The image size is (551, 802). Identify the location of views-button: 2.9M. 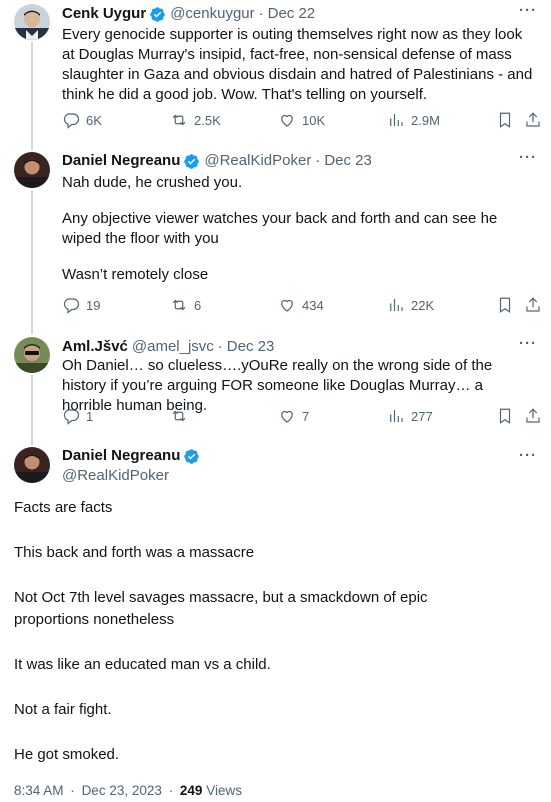
(413, 120).